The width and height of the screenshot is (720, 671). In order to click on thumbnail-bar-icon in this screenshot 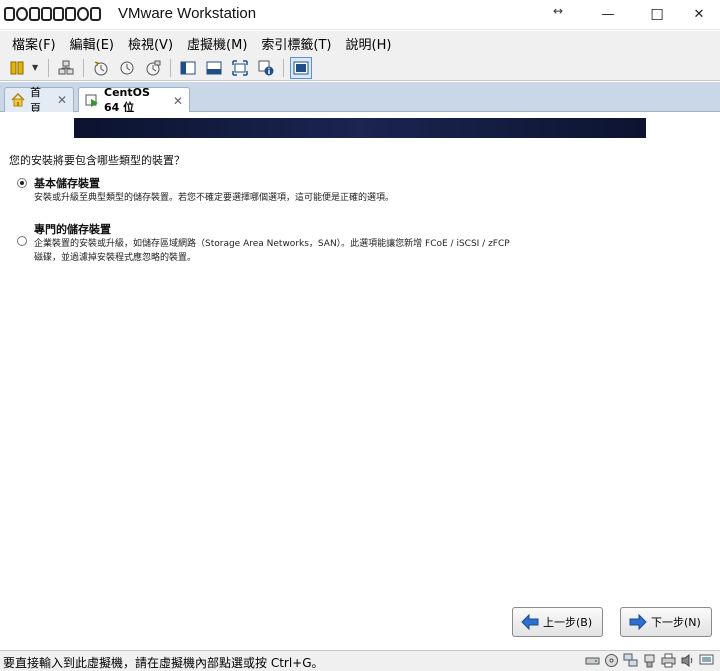, I will do `click(301, 67)`.